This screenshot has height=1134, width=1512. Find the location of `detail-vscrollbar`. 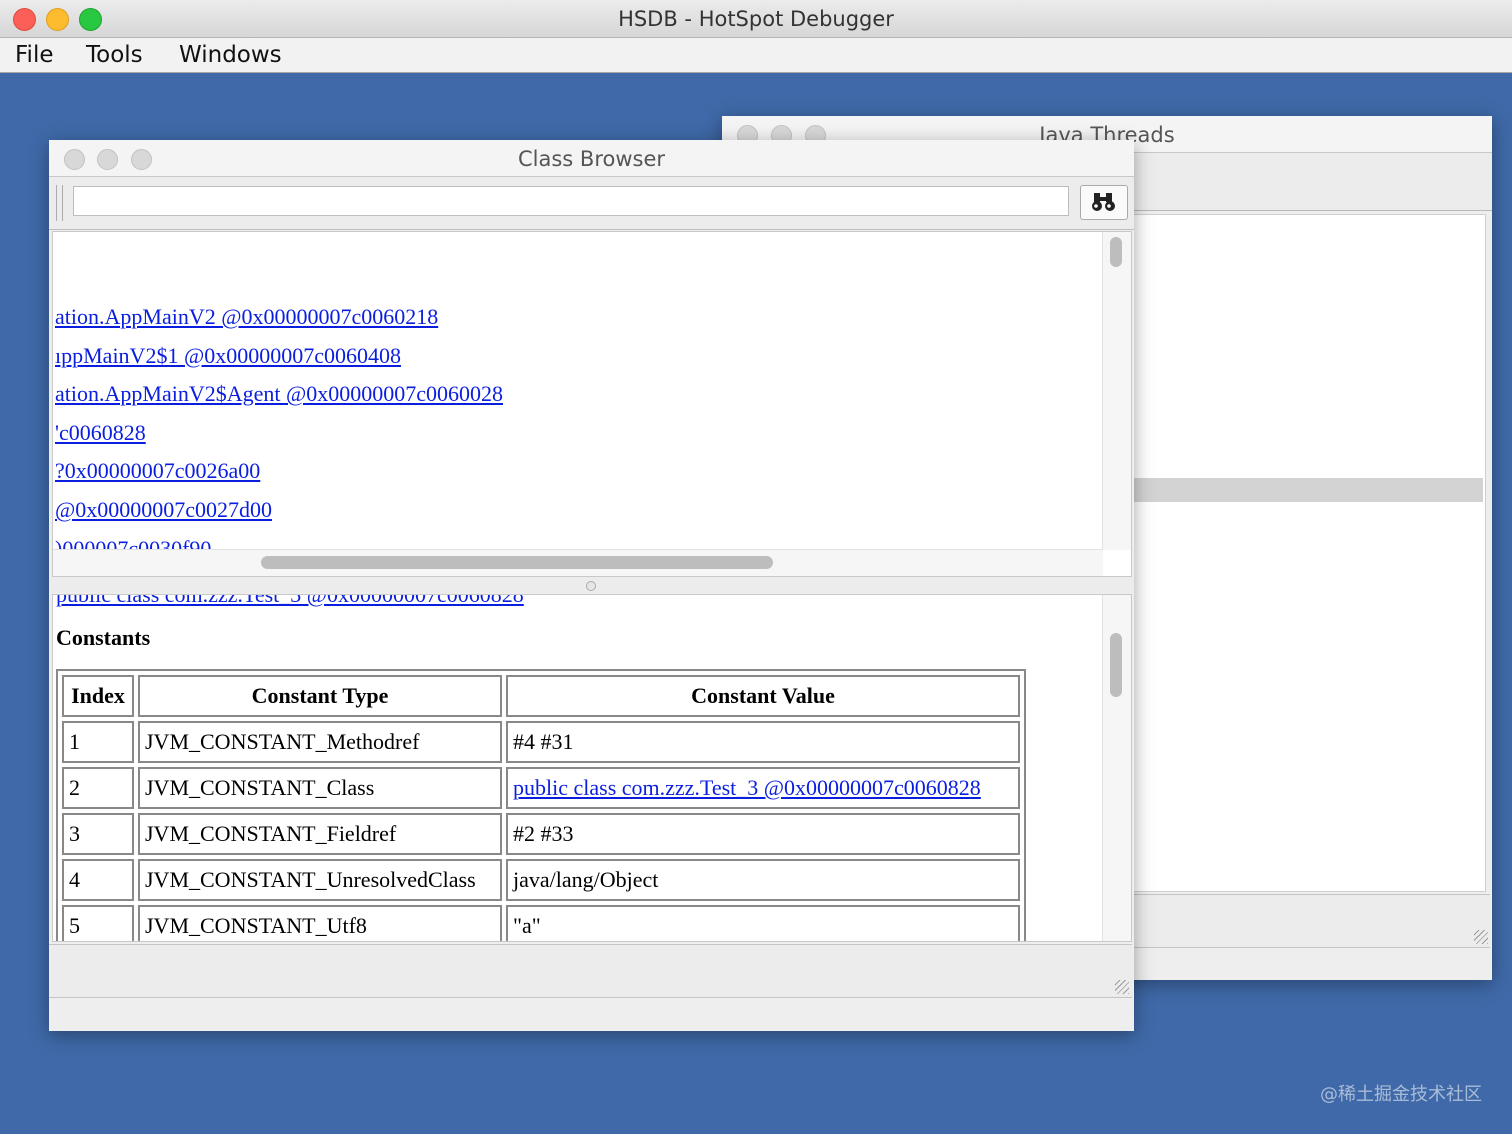

detail-vscrollbar is located at coordinates (1116, 768).